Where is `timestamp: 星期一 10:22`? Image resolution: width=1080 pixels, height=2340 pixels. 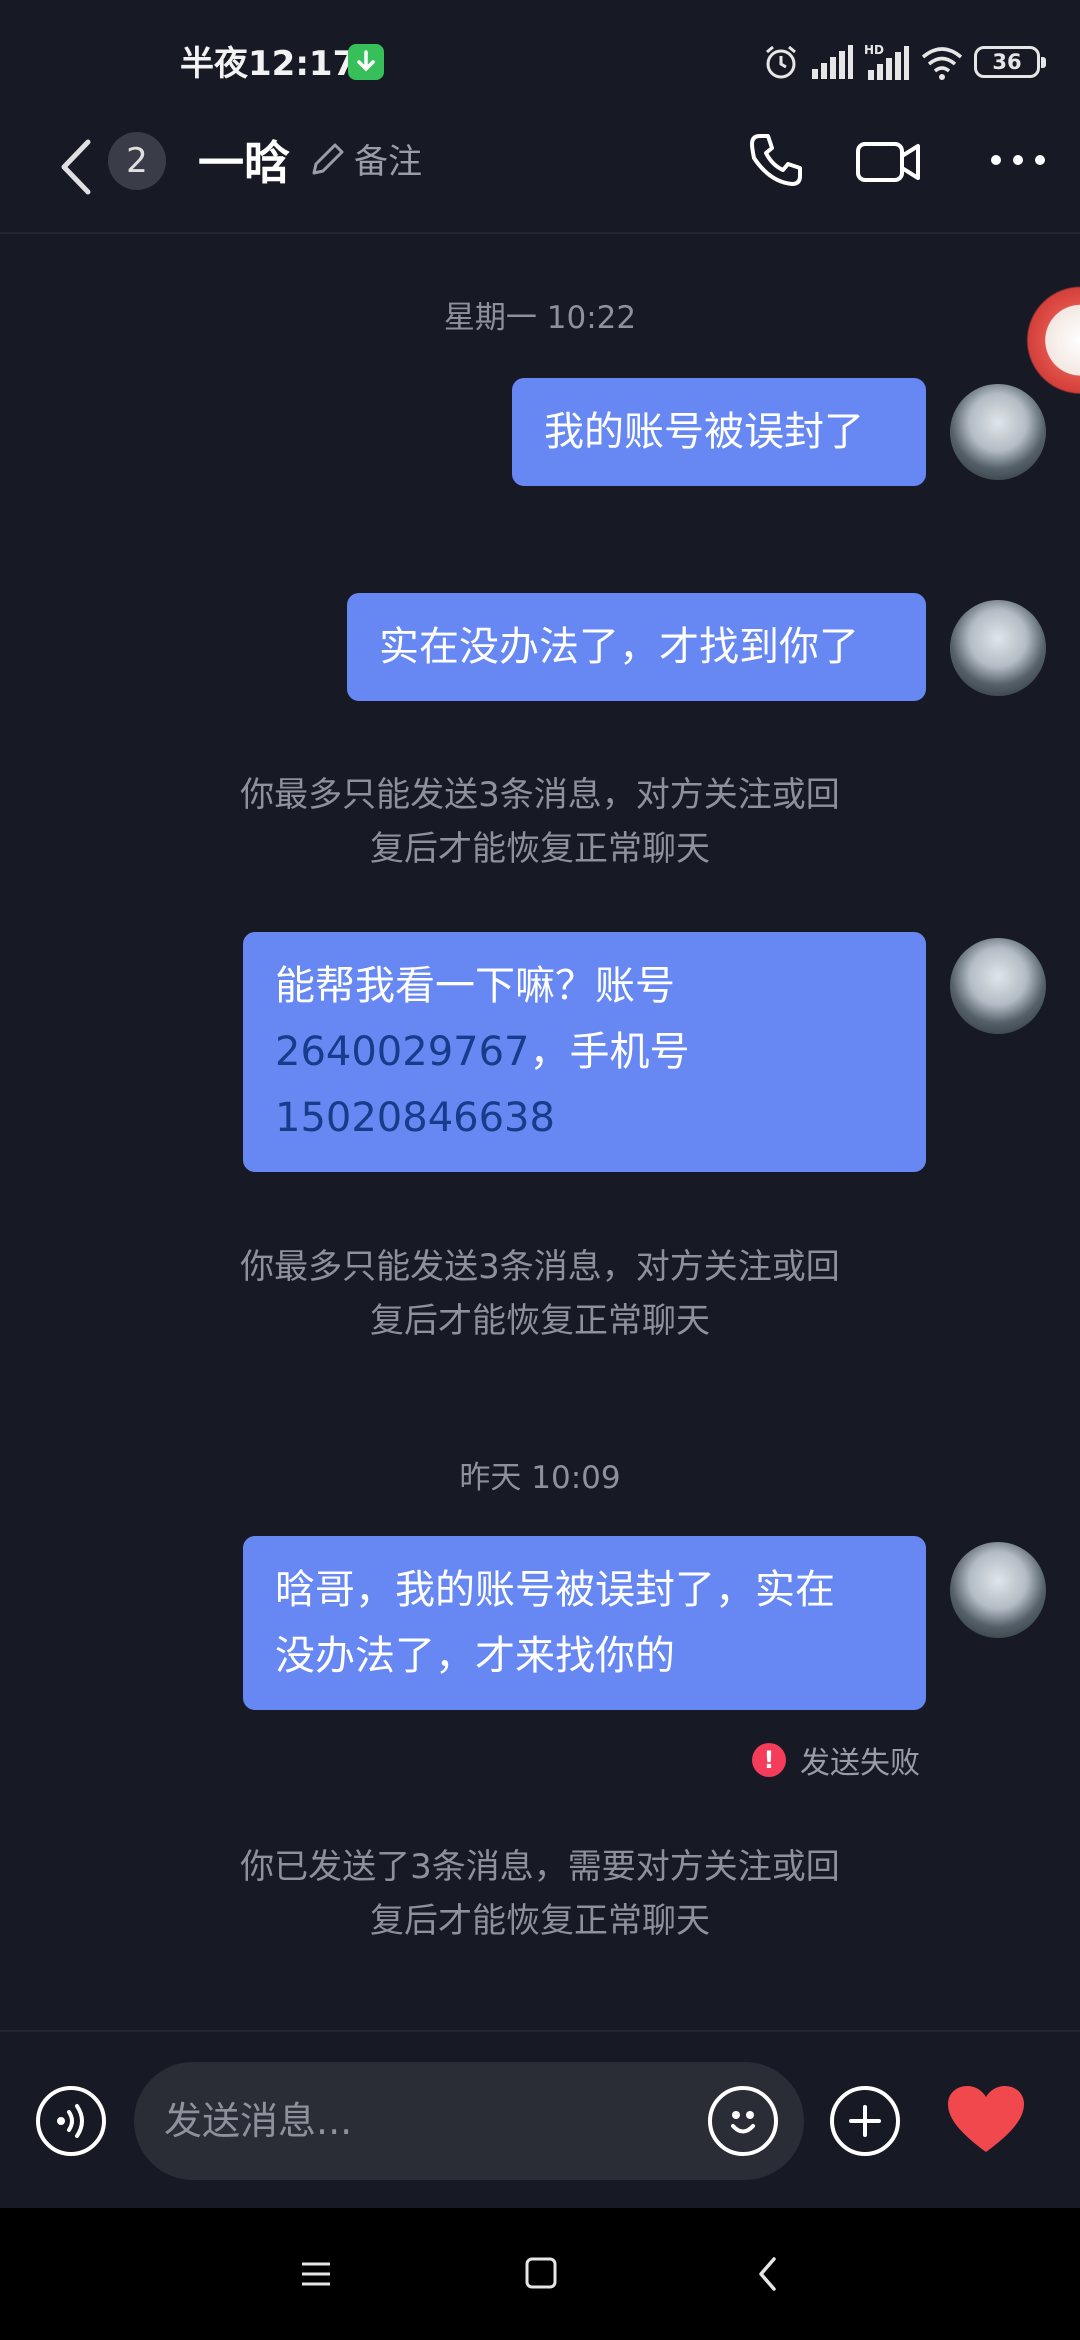
timestamp: 星期一 10:22 is located at coordinates (540, 318).